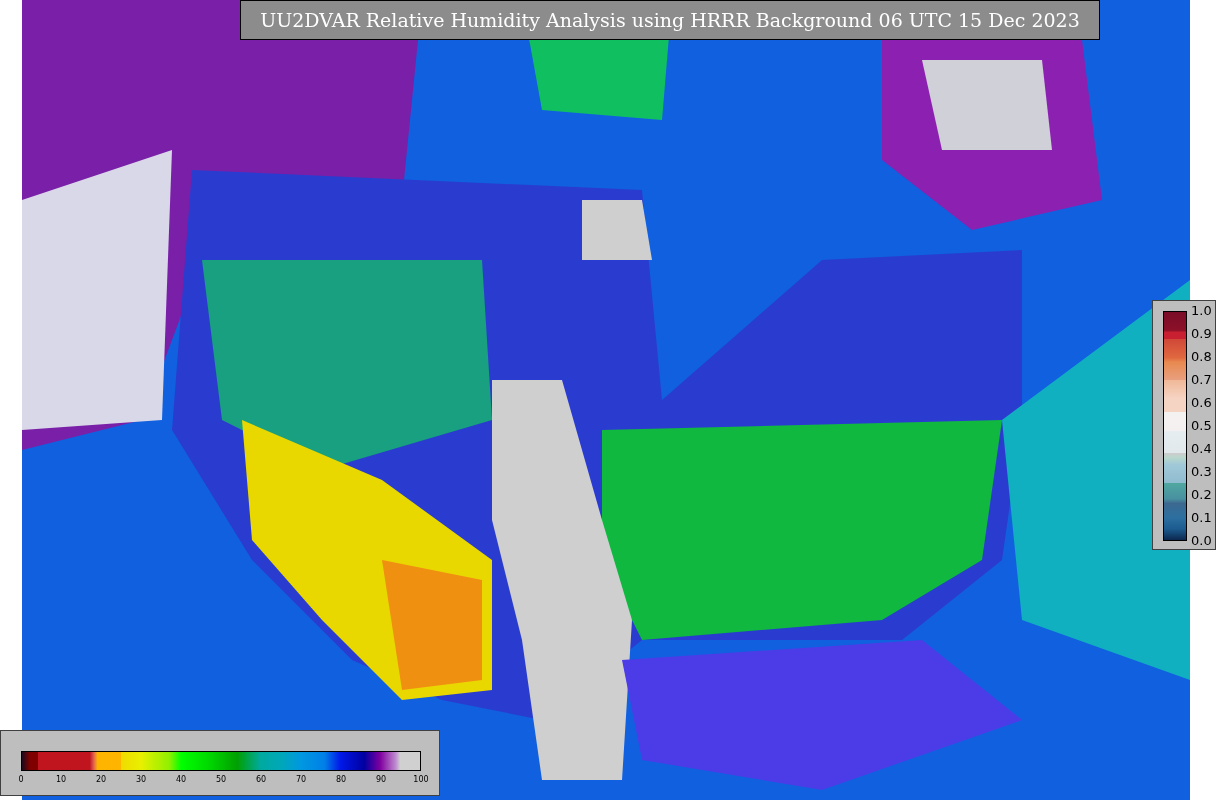 Image resolution: width=1216 pixels, height=800 pixels. I want to click on colorbar-tick-label: 40, so click(181, 780).